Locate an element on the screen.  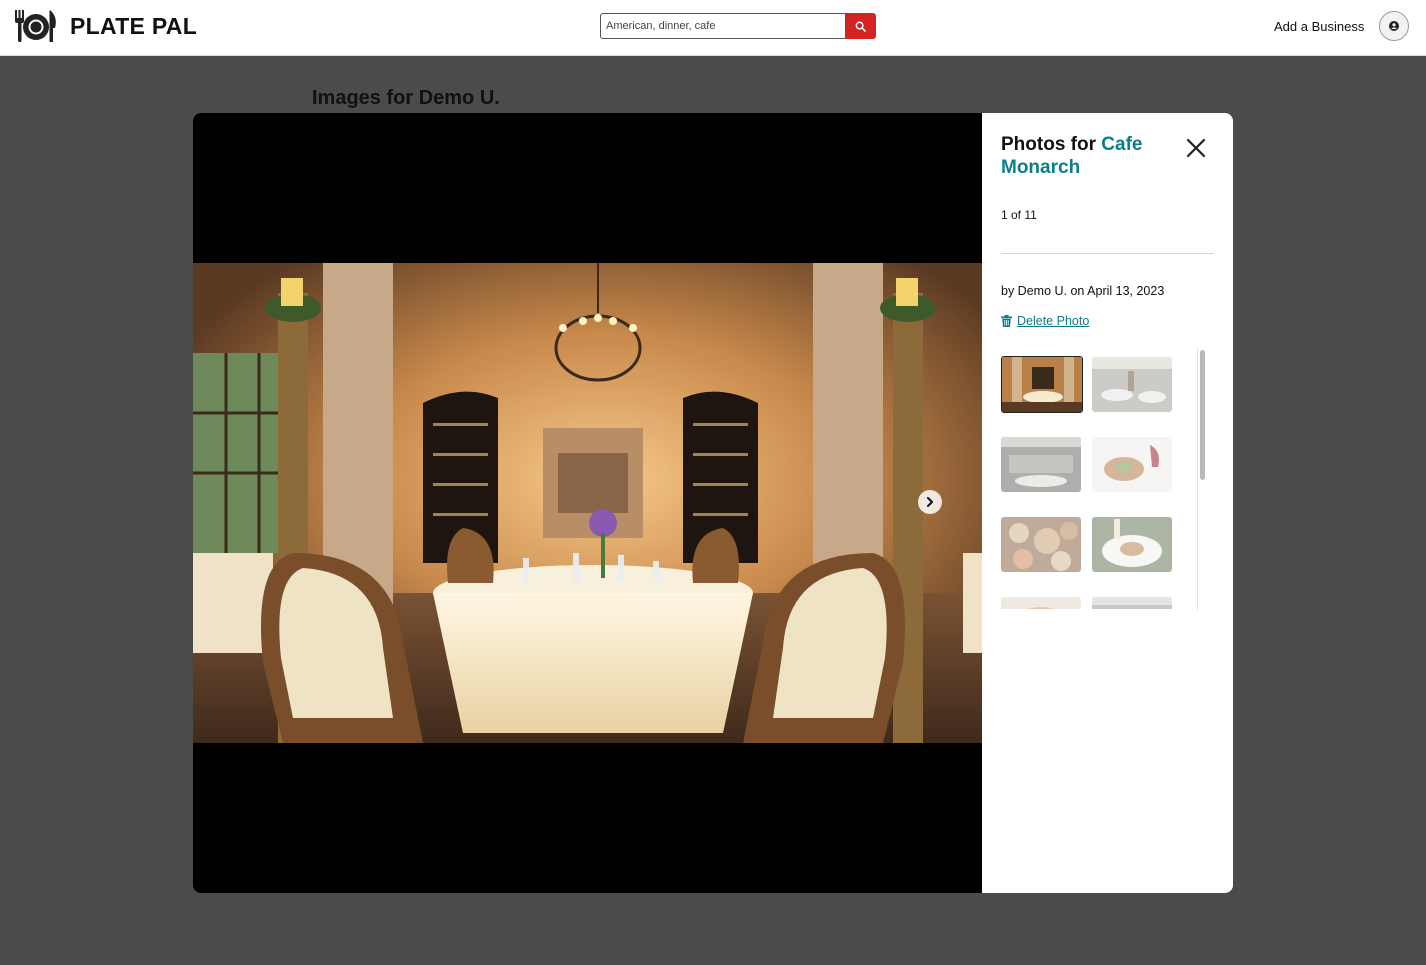
top-navbar: PLATE PAL Add a Business is located at coordinates (713, 28).